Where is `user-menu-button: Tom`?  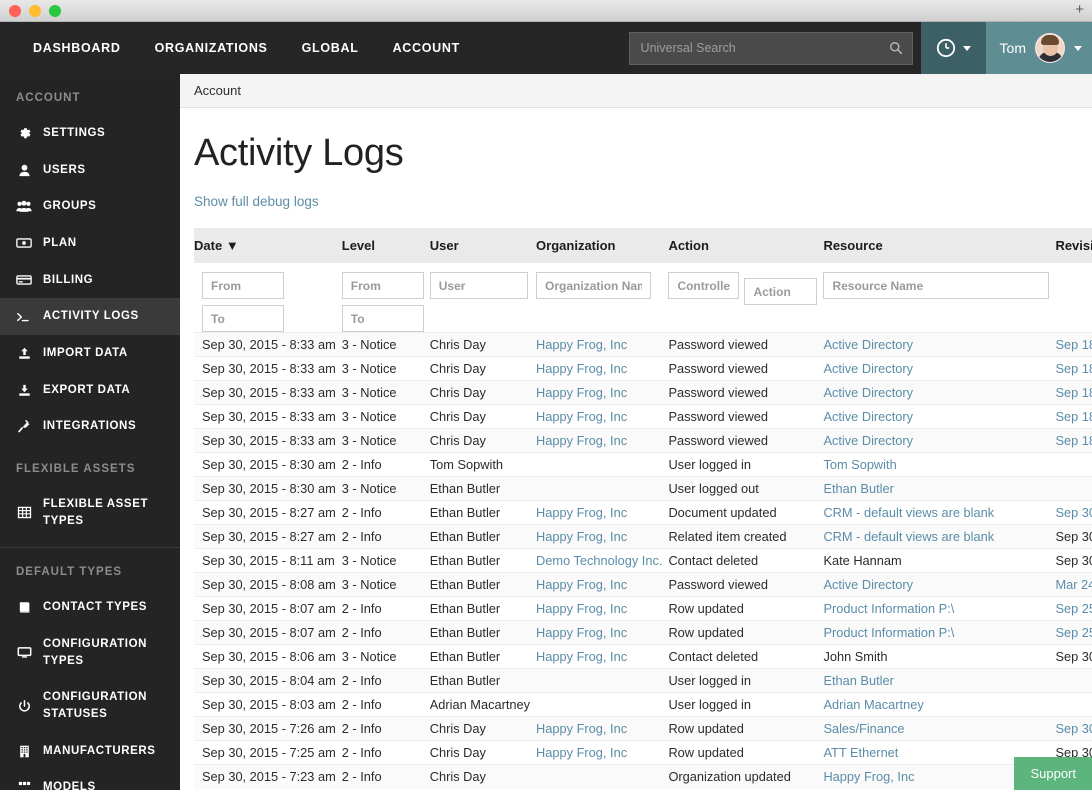 user-menu-button: Tom is located at coordinates (1038, 48).